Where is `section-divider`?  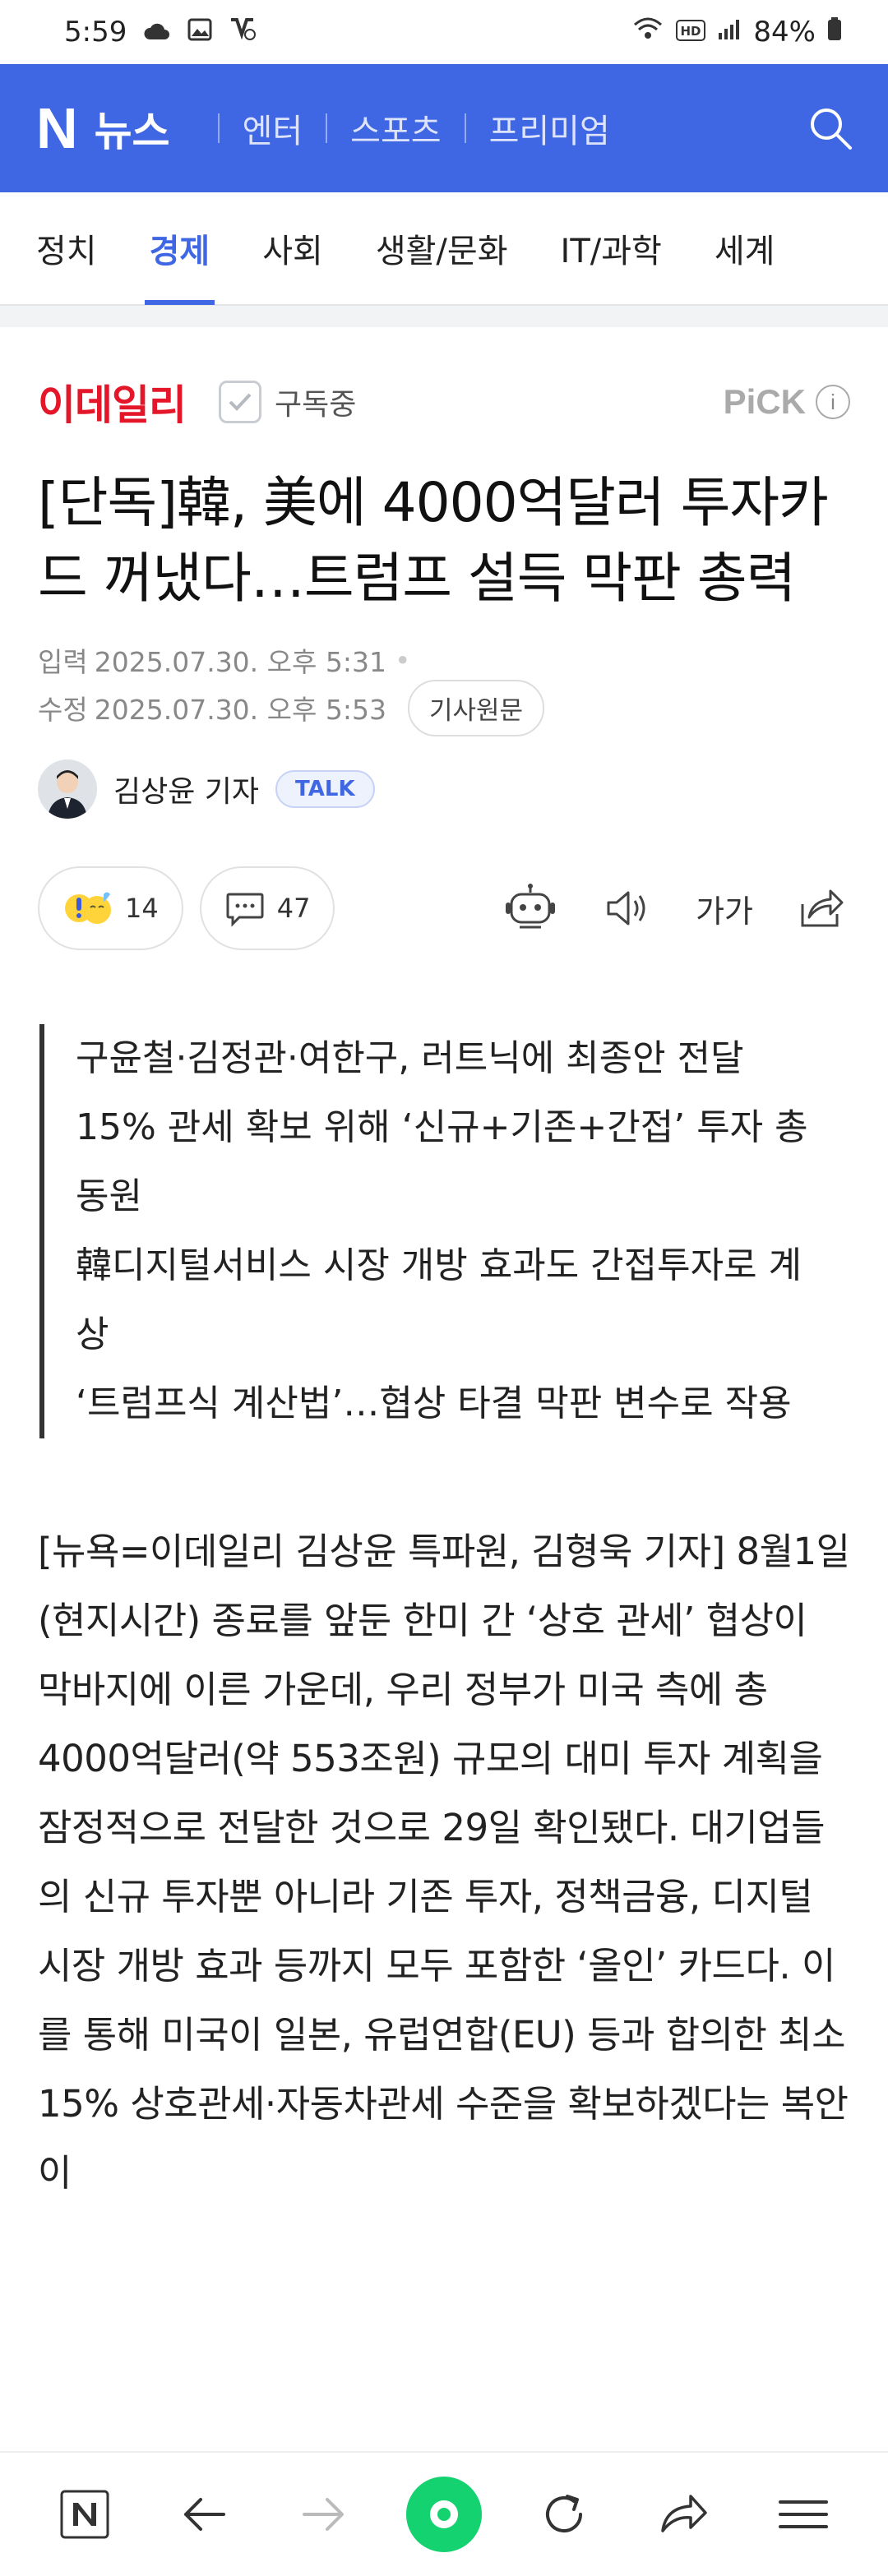 section-divider is located at coordinates (444, 317).